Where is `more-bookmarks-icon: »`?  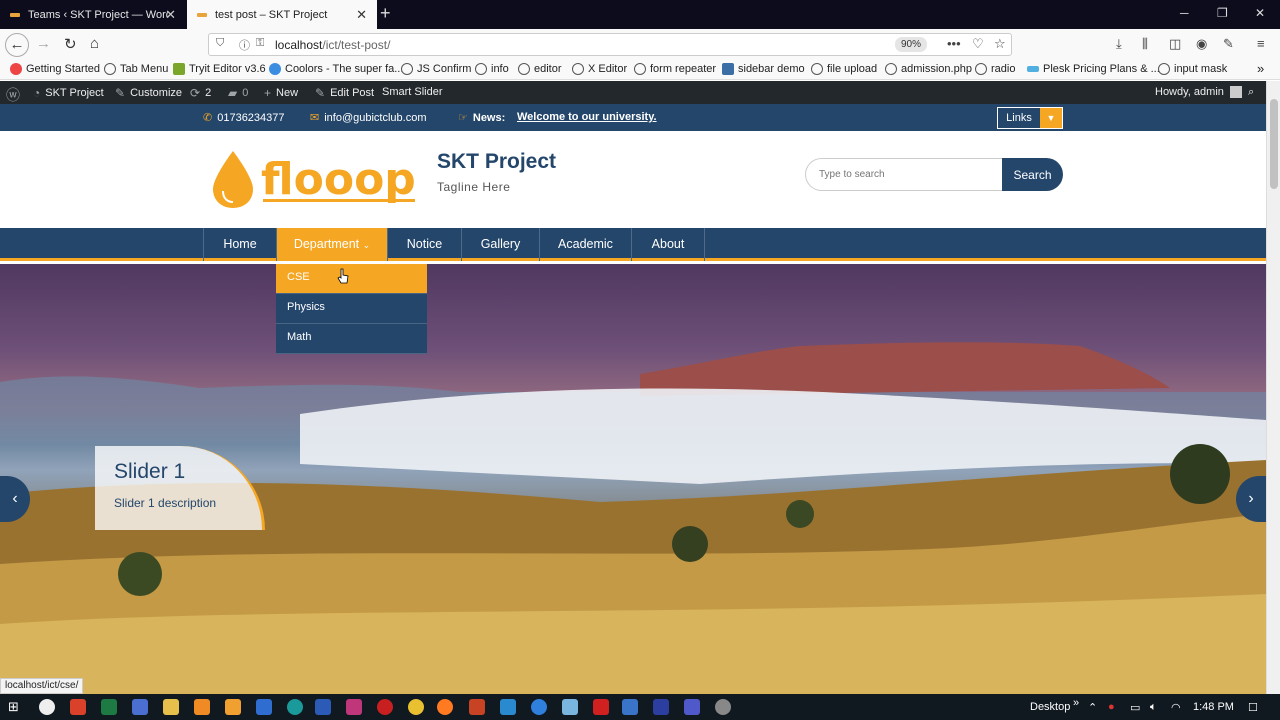 more-bookmarks-icon: » is located at coordinates (1260, 68).